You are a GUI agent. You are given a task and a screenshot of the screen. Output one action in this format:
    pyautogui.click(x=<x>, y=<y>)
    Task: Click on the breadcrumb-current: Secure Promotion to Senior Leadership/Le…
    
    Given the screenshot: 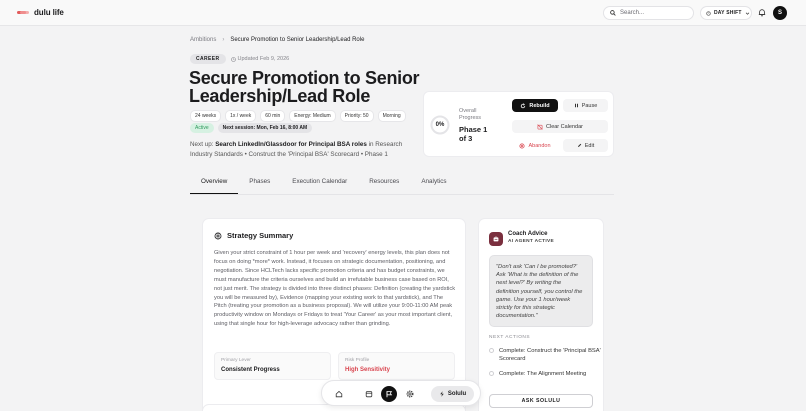 What is the action you would take?
    pyautogui.click(x=297, y=40)
    